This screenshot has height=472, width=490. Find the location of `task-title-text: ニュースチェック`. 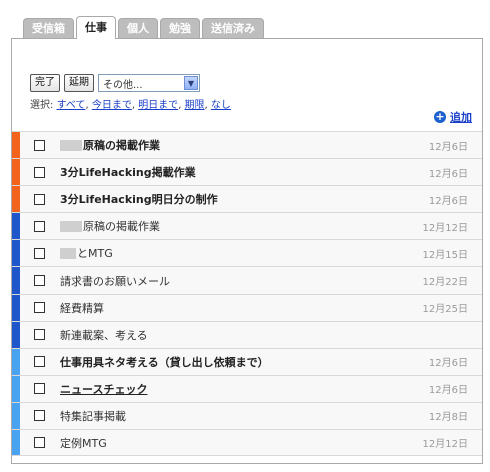

task-title-text: ニュースチェック is located at coordinates (104, 389).